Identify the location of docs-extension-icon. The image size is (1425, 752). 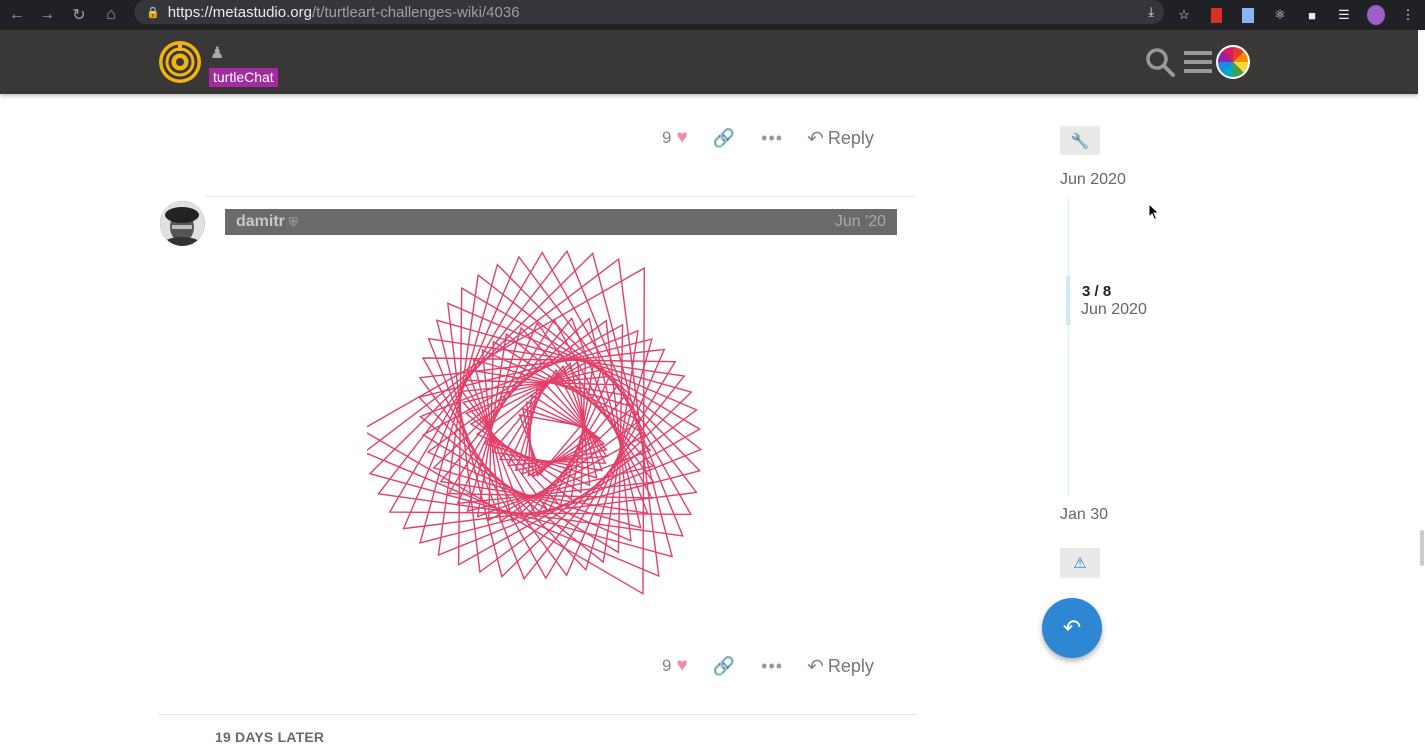
(1248, 15).